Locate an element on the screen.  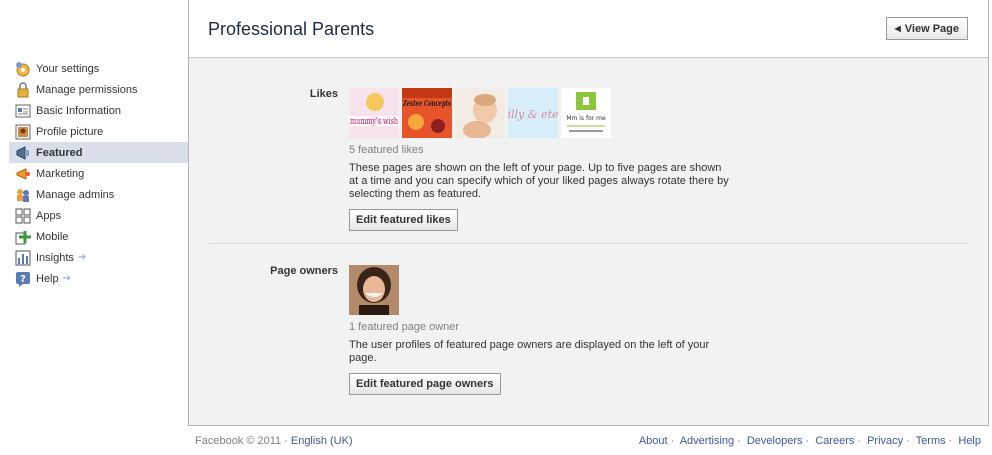
page-title: Professional Parents is located at coordinates (291, 29).